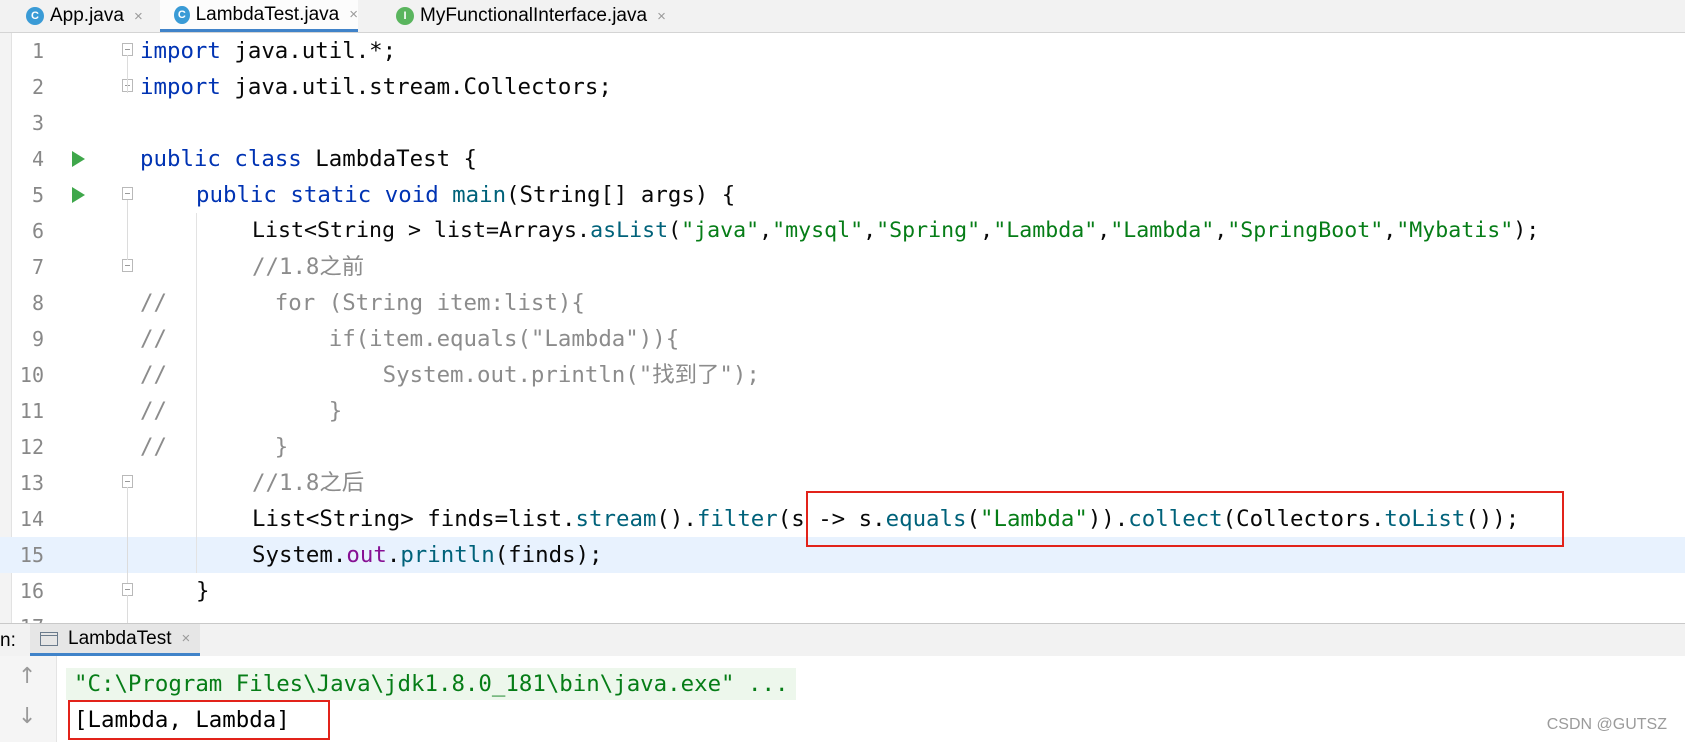  What do you see at coordinates (28, 616) in the screenshot?
I see `line-number: 17` at bounding box center [28, 616].